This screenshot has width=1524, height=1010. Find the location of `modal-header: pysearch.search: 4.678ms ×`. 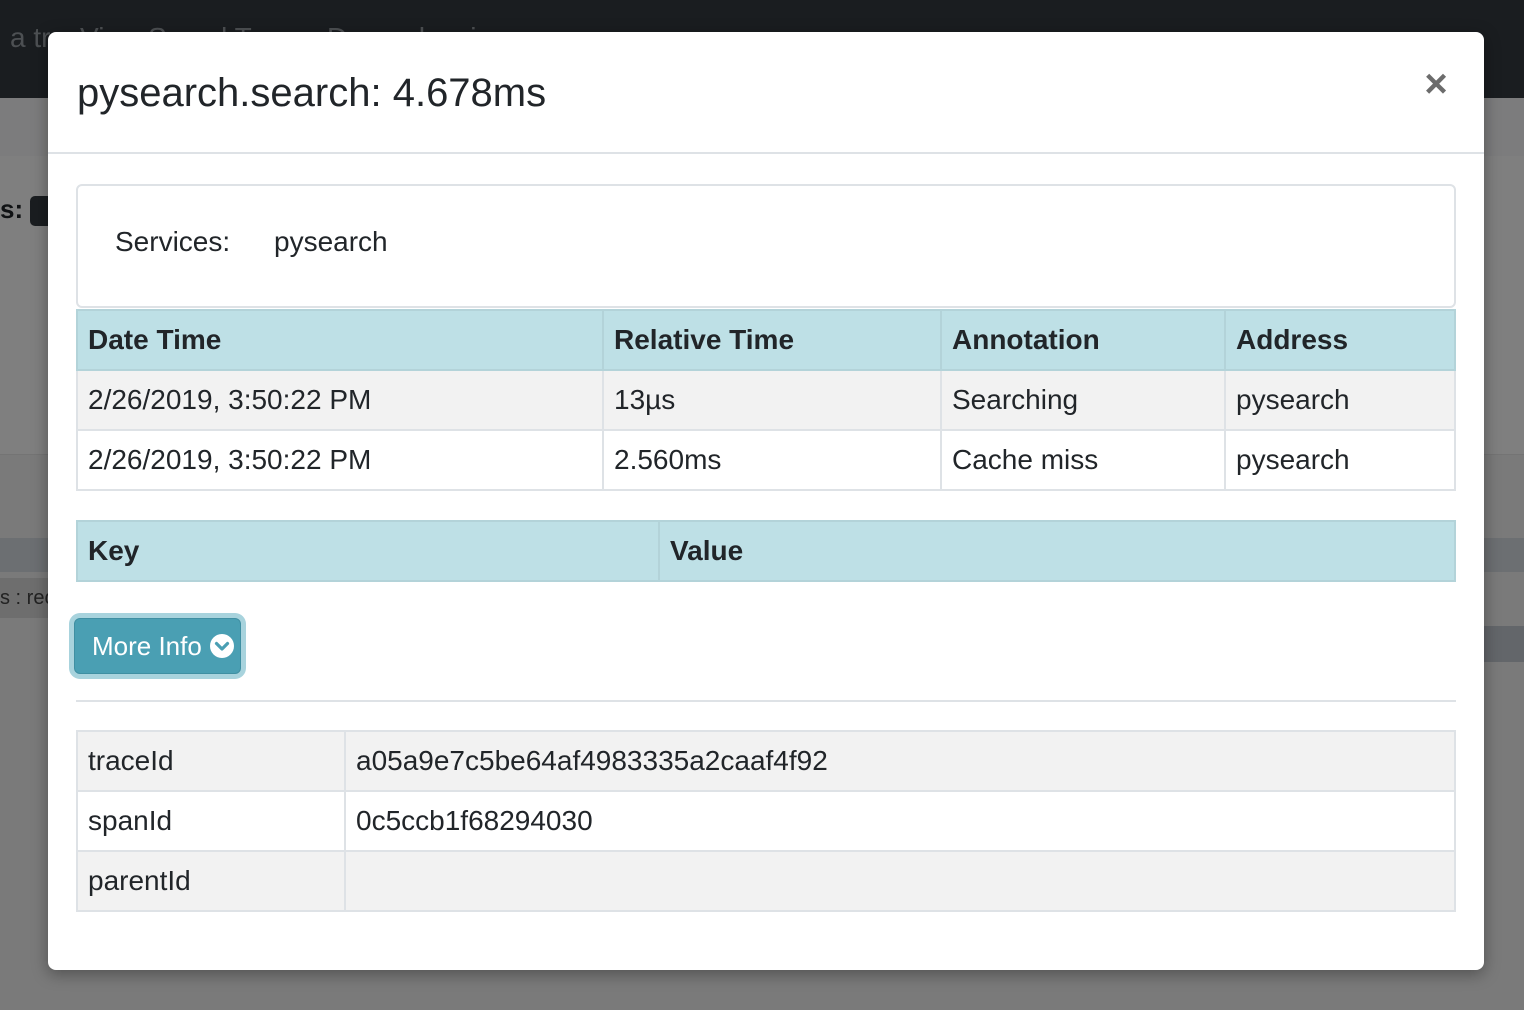

modal-header: pysearch.search: 4.678ms × is located at coordinates (766, 93).